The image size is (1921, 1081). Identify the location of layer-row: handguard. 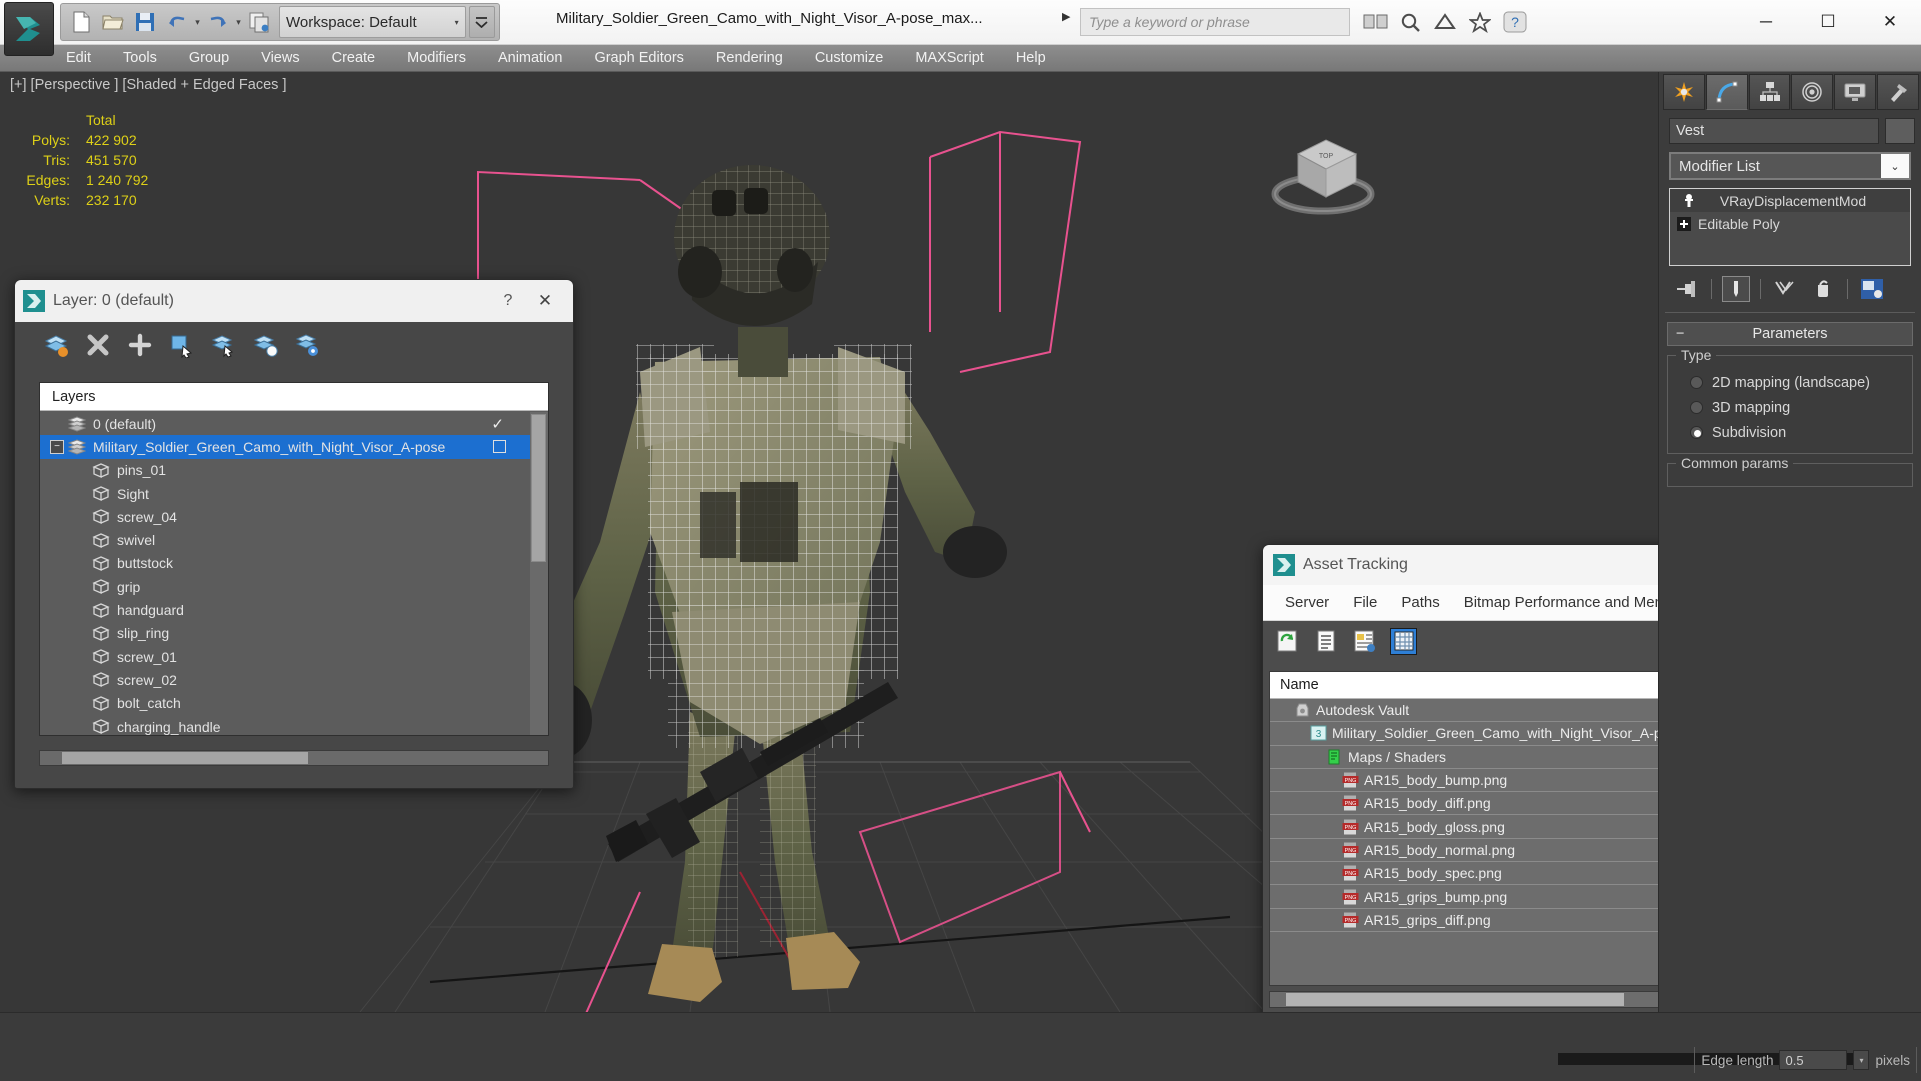
(285, 609).